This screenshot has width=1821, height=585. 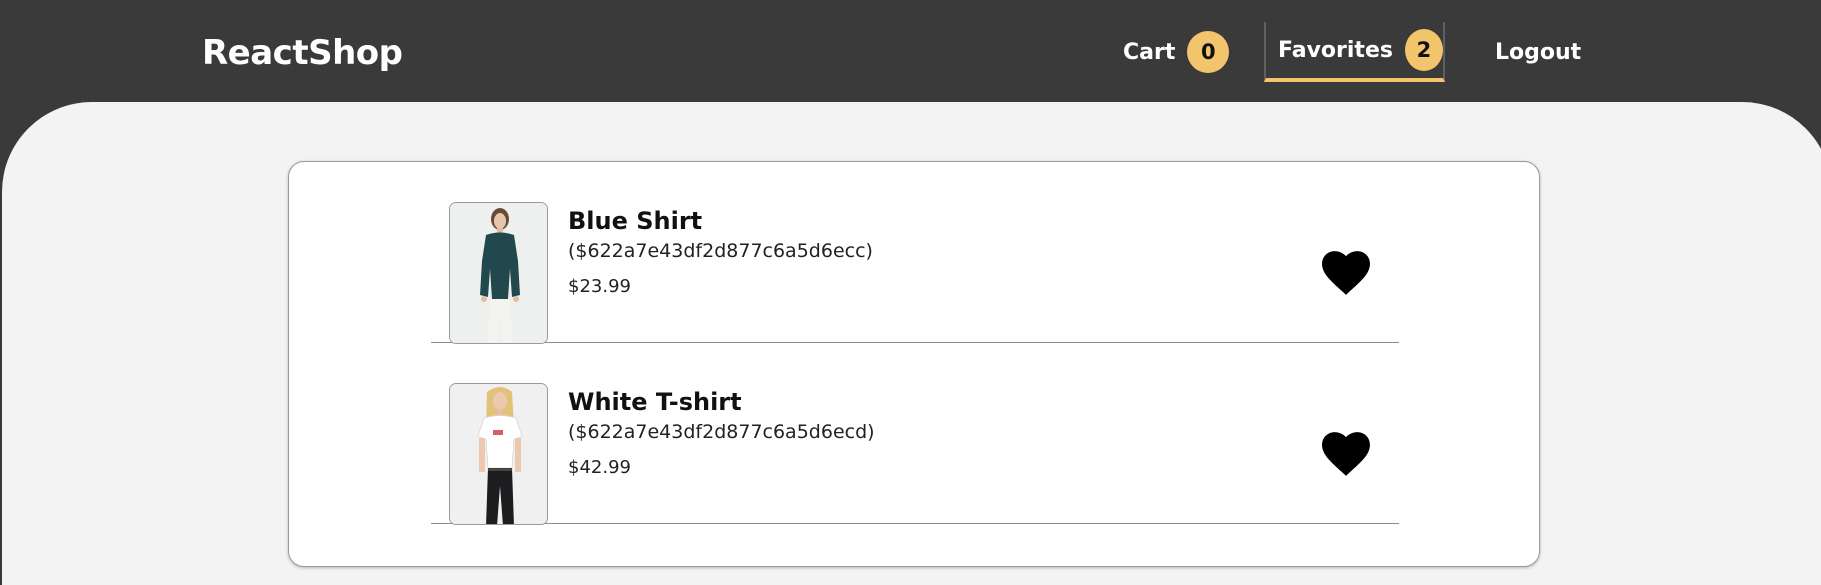 I want to click on product-price: $23.99, so click(x=599, y=286).